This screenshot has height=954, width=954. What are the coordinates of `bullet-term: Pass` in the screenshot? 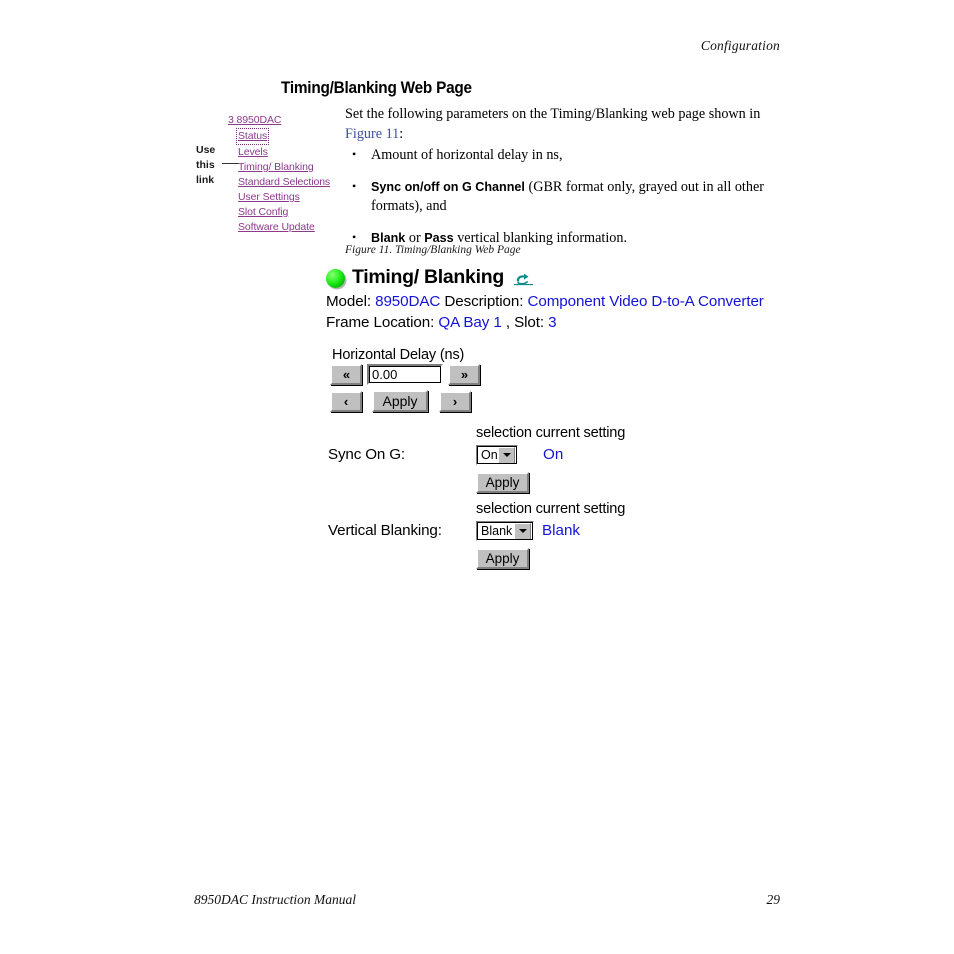 It's located at (439, 237).